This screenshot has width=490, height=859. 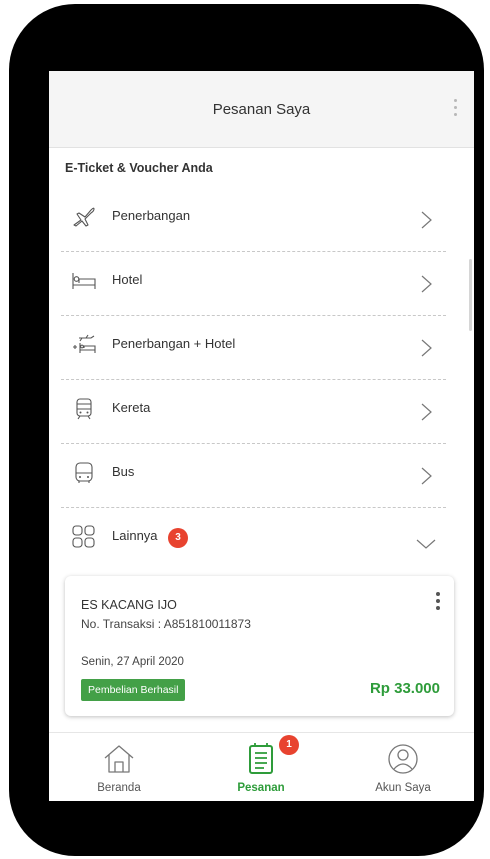 What do you see at coordinates (470, 295) in the screenshot?
I see `scrollbar` at bounding box center [470, 295].